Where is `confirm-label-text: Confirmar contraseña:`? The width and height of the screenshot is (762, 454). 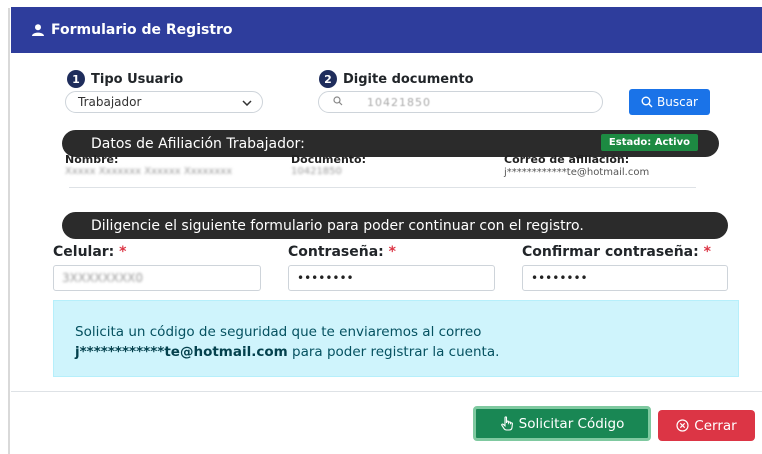 confirm-label-text: Confirmar contraseña: is located at coordinates (610, 252).